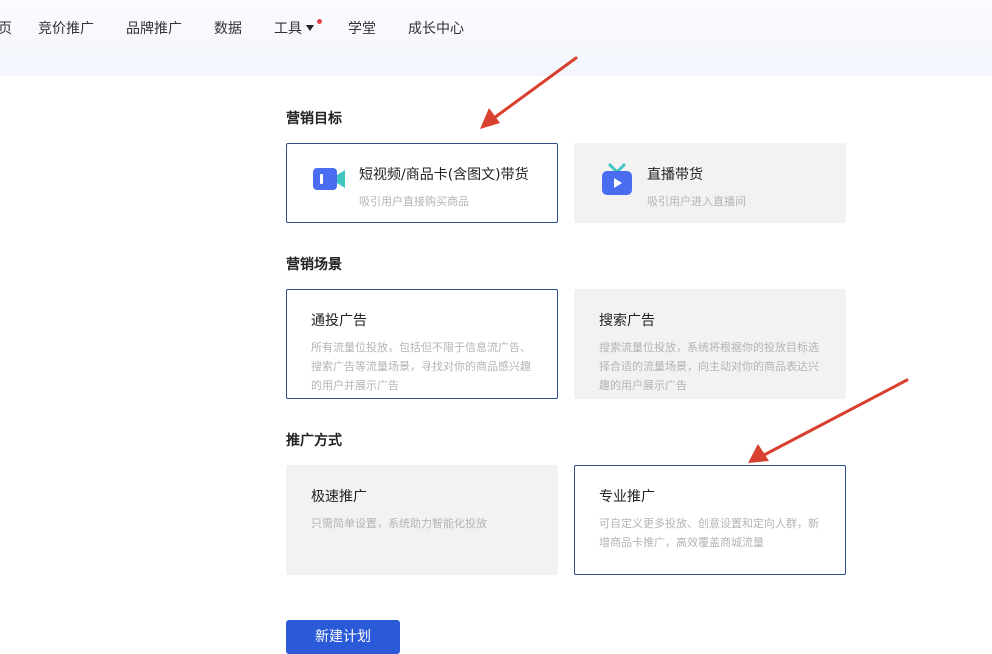 This screenshot has height=654, width=992. Describe the element at coordinates (617, 182) in the screenshot. I see `tv-play-icon` at that location.